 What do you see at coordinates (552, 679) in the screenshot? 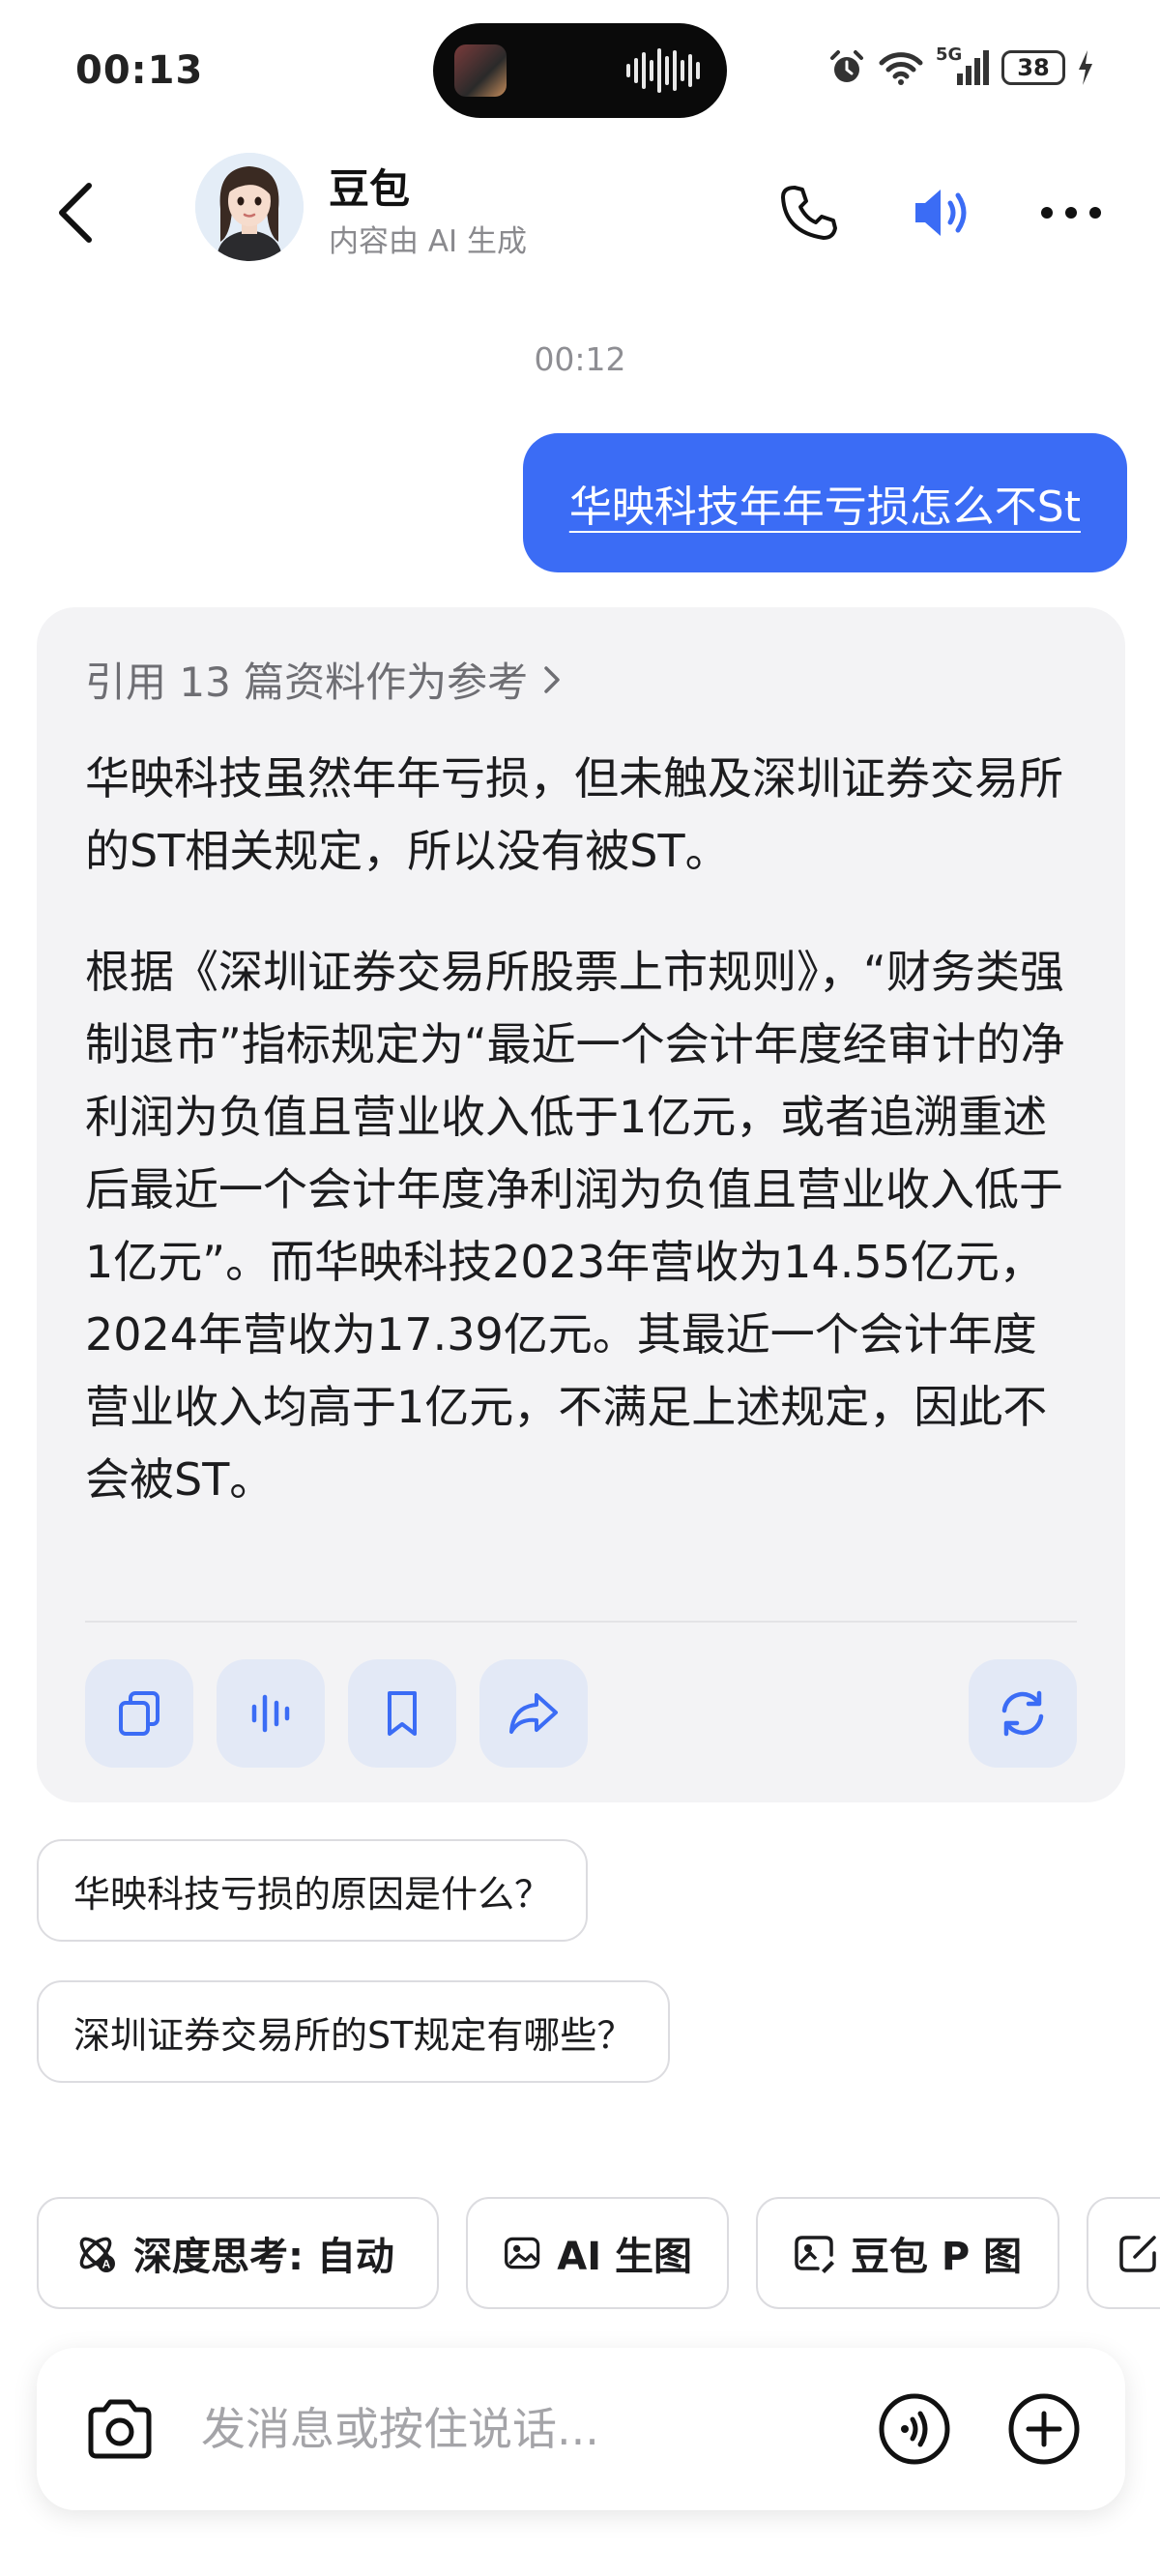
I see `chevron-right-icon` at bounding box center [552, 679].